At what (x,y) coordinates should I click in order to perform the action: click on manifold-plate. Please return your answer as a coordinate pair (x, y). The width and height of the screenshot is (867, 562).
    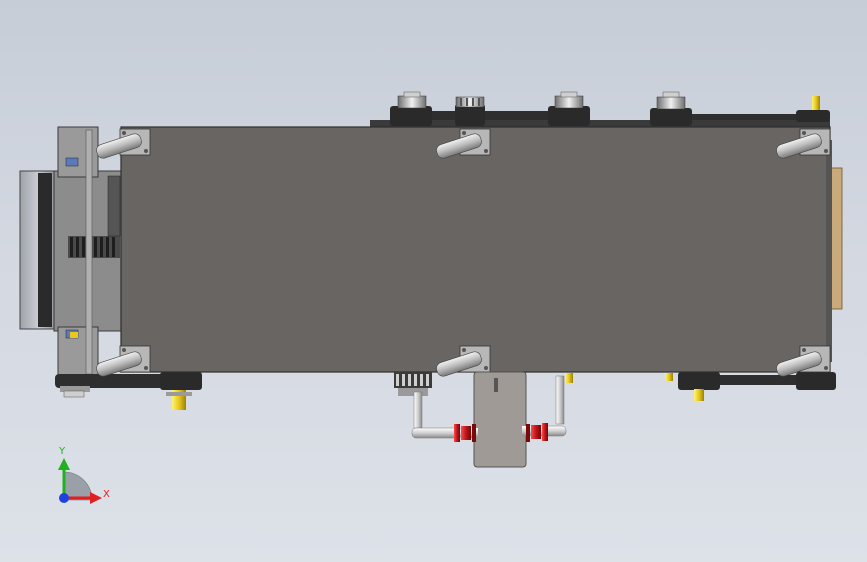
    Looking at the image, I should click on (500, 419).